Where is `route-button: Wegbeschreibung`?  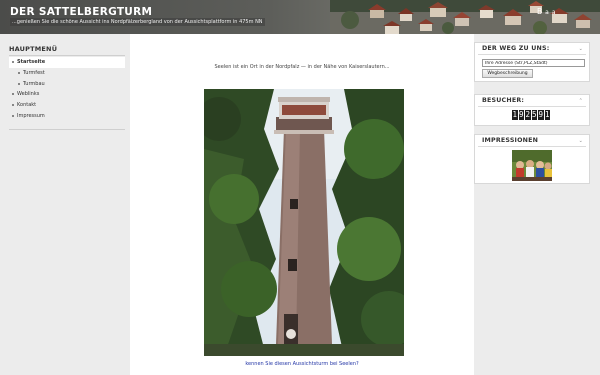
route-button: Wegbeschreibung is located at coordinates (507, 73).